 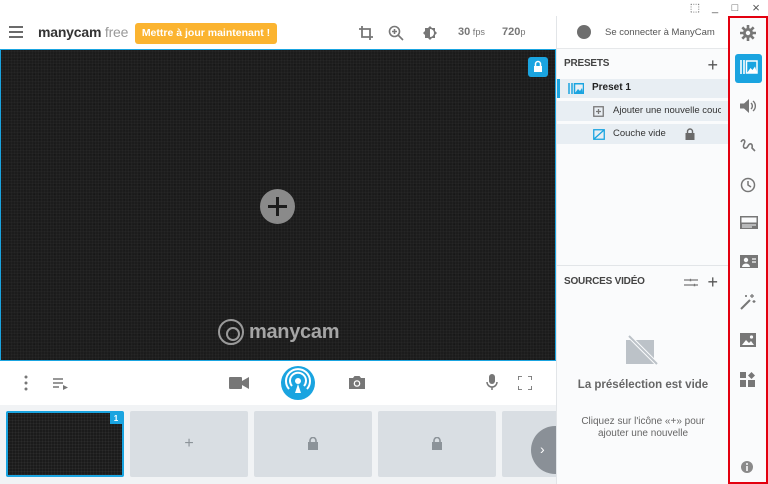 I want to click on video-camera-icon, so click(x=239, y=385).